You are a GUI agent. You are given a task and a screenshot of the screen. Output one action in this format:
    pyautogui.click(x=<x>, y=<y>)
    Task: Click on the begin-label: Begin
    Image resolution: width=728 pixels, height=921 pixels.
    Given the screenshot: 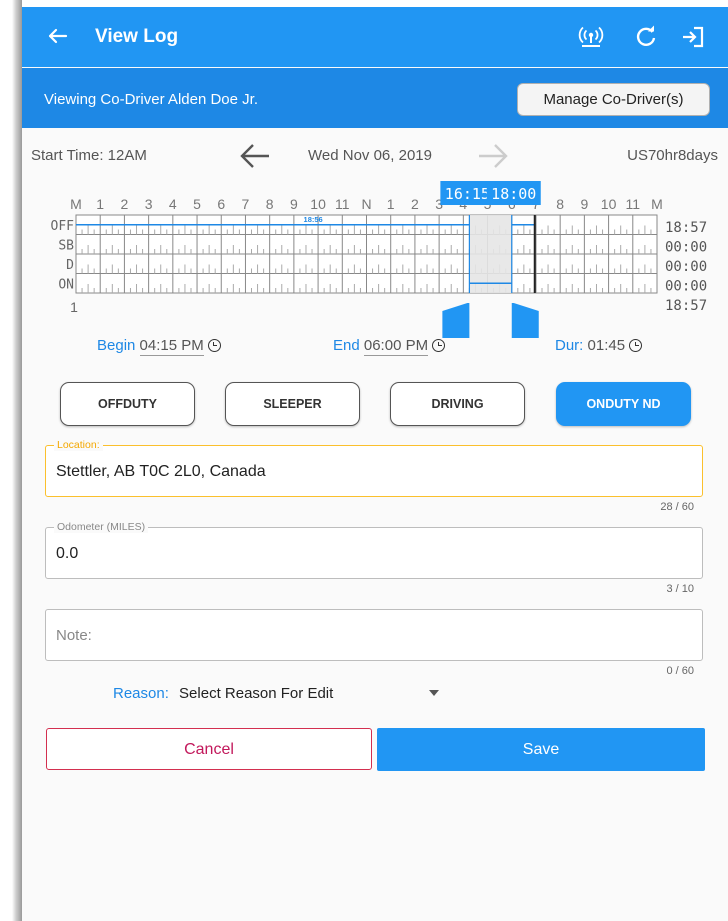 What is the action you would take?
    pyautogui.click(x=116, y=345)
    